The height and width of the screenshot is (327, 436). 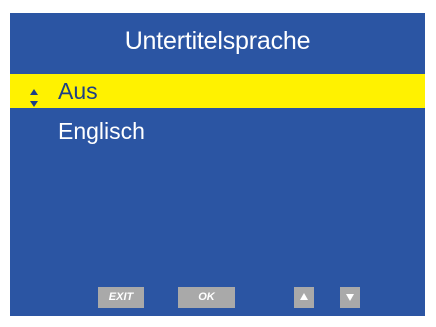 I want to click on footer-controls: EXIT OK, so click(x=217, y=297).